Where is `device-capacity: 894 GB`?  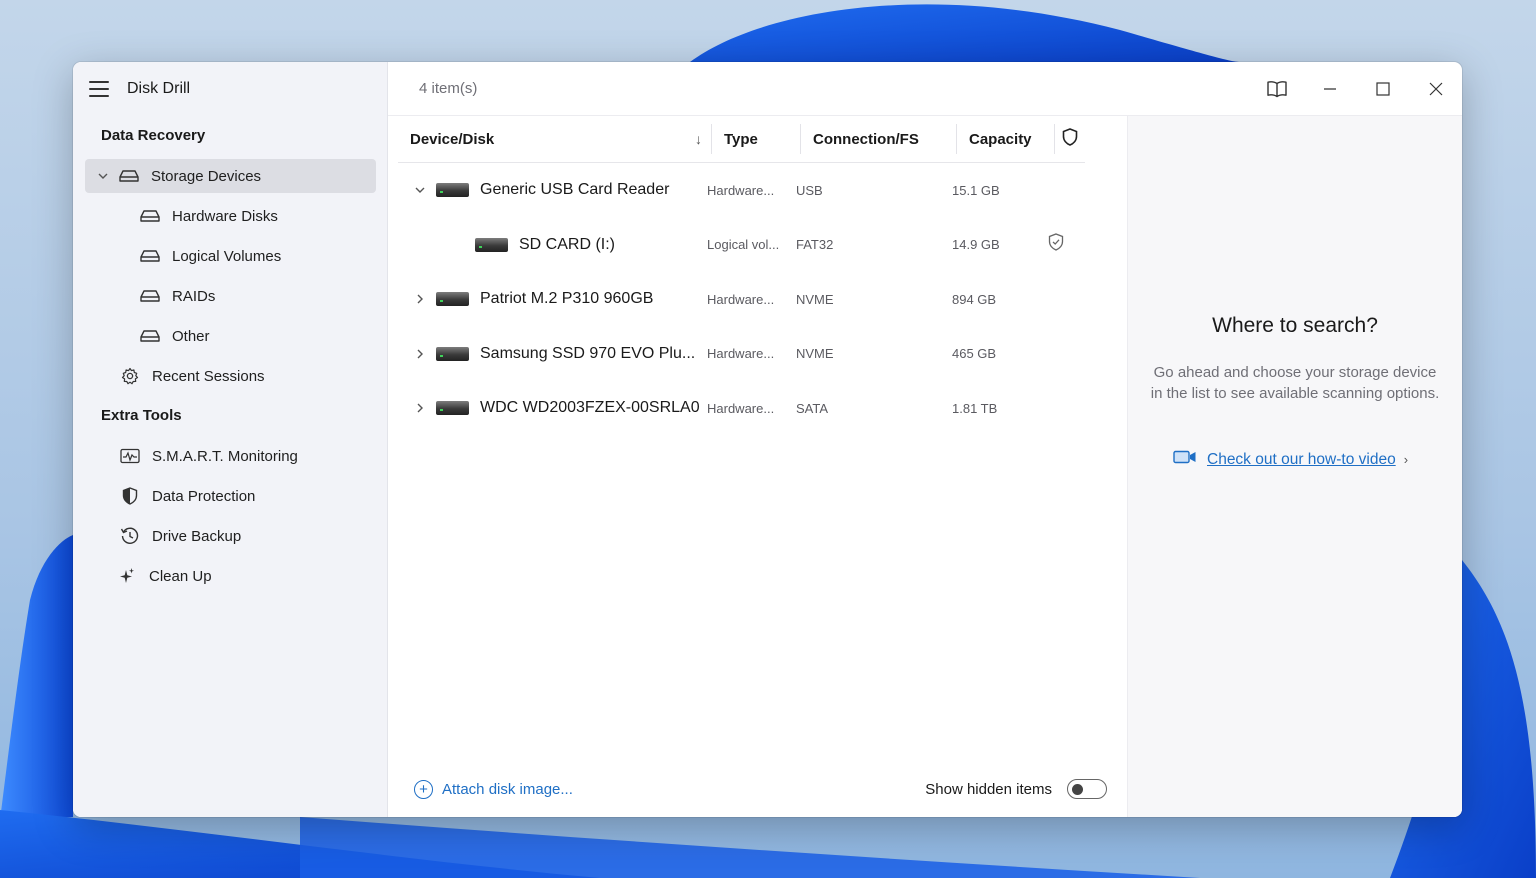
device-capacity: 894 GB is located at coordinates (974, 299).